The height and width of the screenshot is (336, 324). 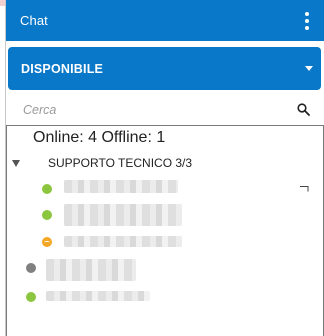 What do you see at coordinates (307, 21) in the screenshot?
I see `kebab-vertical-icon` at bounding box center [307, 21].